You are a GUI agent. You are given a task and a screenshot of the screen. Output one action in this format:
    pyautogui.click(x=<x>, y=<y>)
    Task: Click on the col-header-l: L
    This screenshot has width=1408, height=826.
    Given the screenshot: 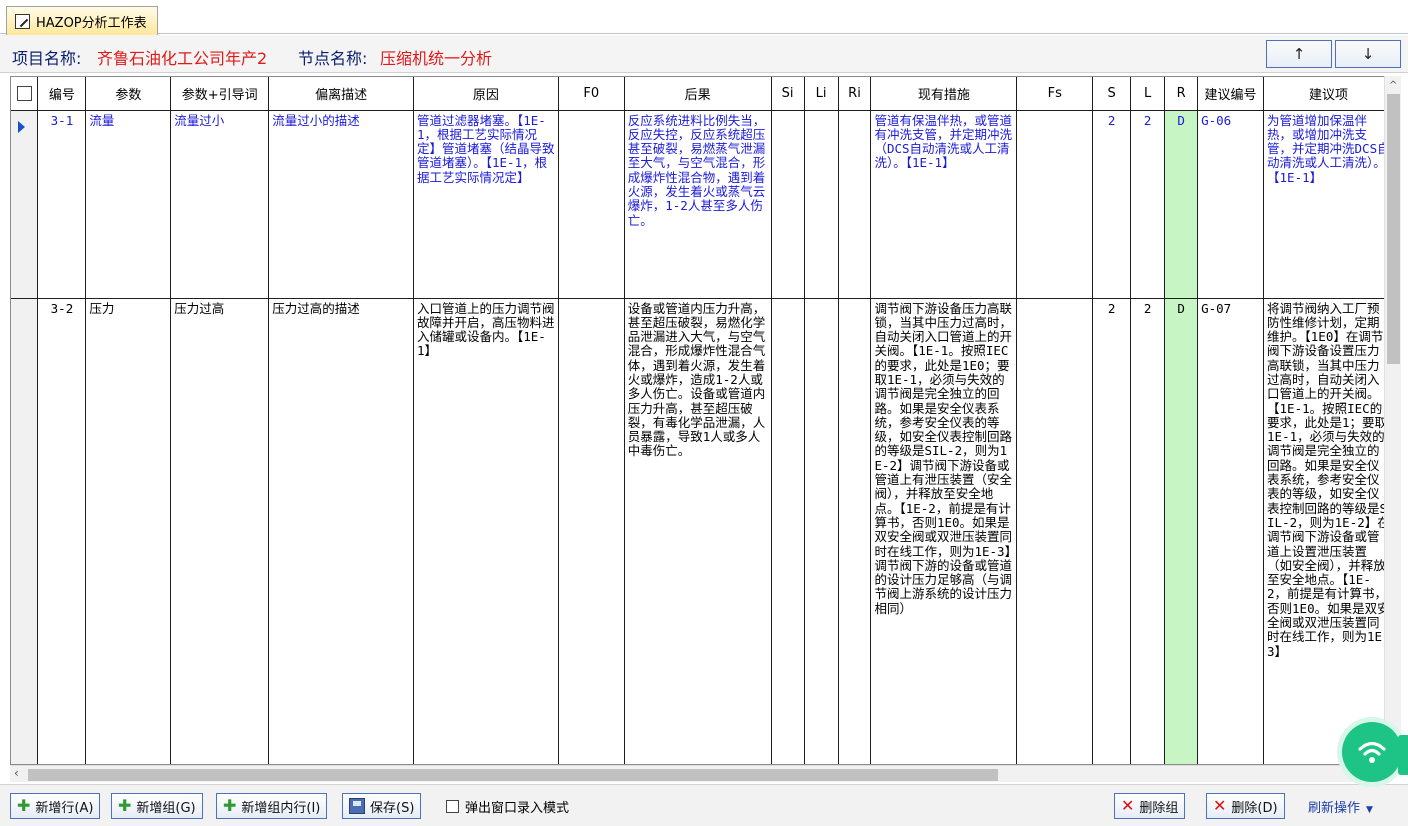 What is the action you would take?
    pyautogui.click(x=1148, y=94)
    